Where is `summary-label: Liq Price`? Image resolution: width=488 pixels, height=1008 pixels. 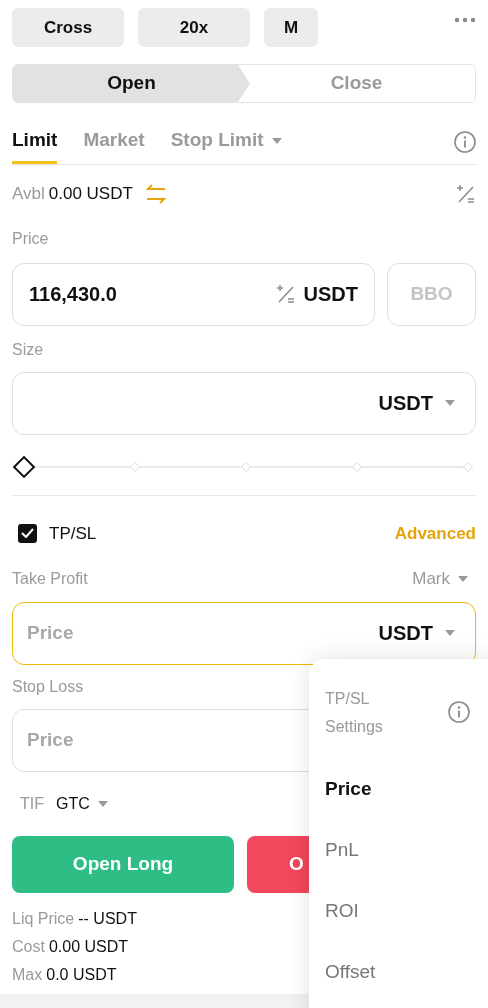 summary-label: Liq Price is located at coordinates (43, 918).